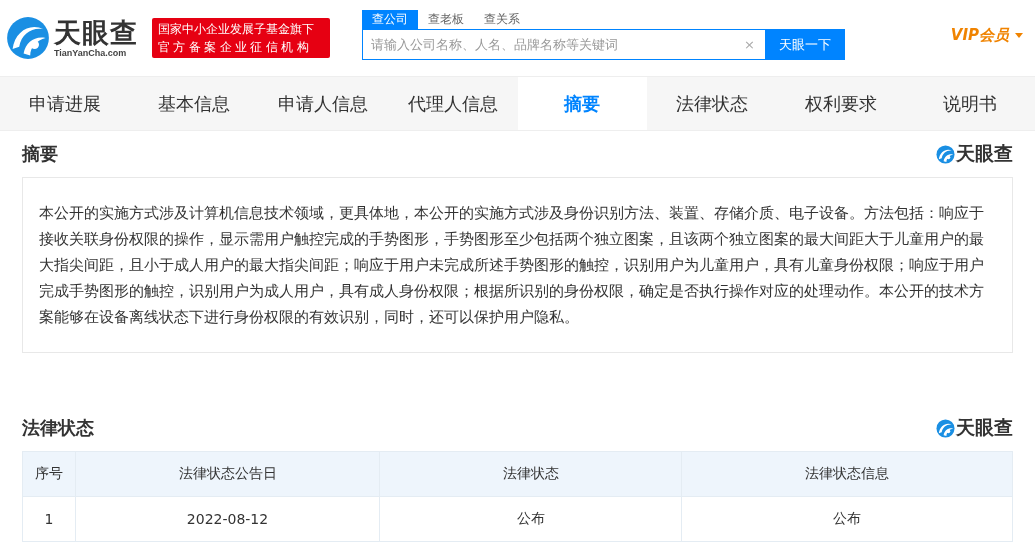 The height and width of the screenshot is (546, 1035). I want to click on section-title: 摘要, so click(40, 154).